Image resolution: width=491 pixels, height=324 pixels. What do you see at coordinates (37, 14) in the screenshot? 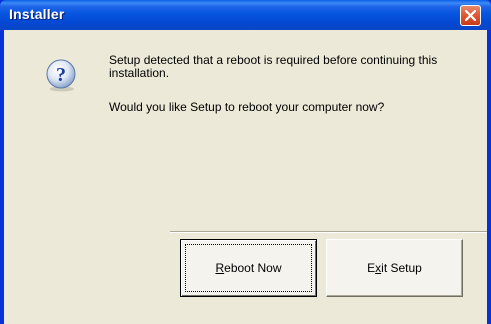
I see `window-title: Installer` at bounding box center [37, 14].